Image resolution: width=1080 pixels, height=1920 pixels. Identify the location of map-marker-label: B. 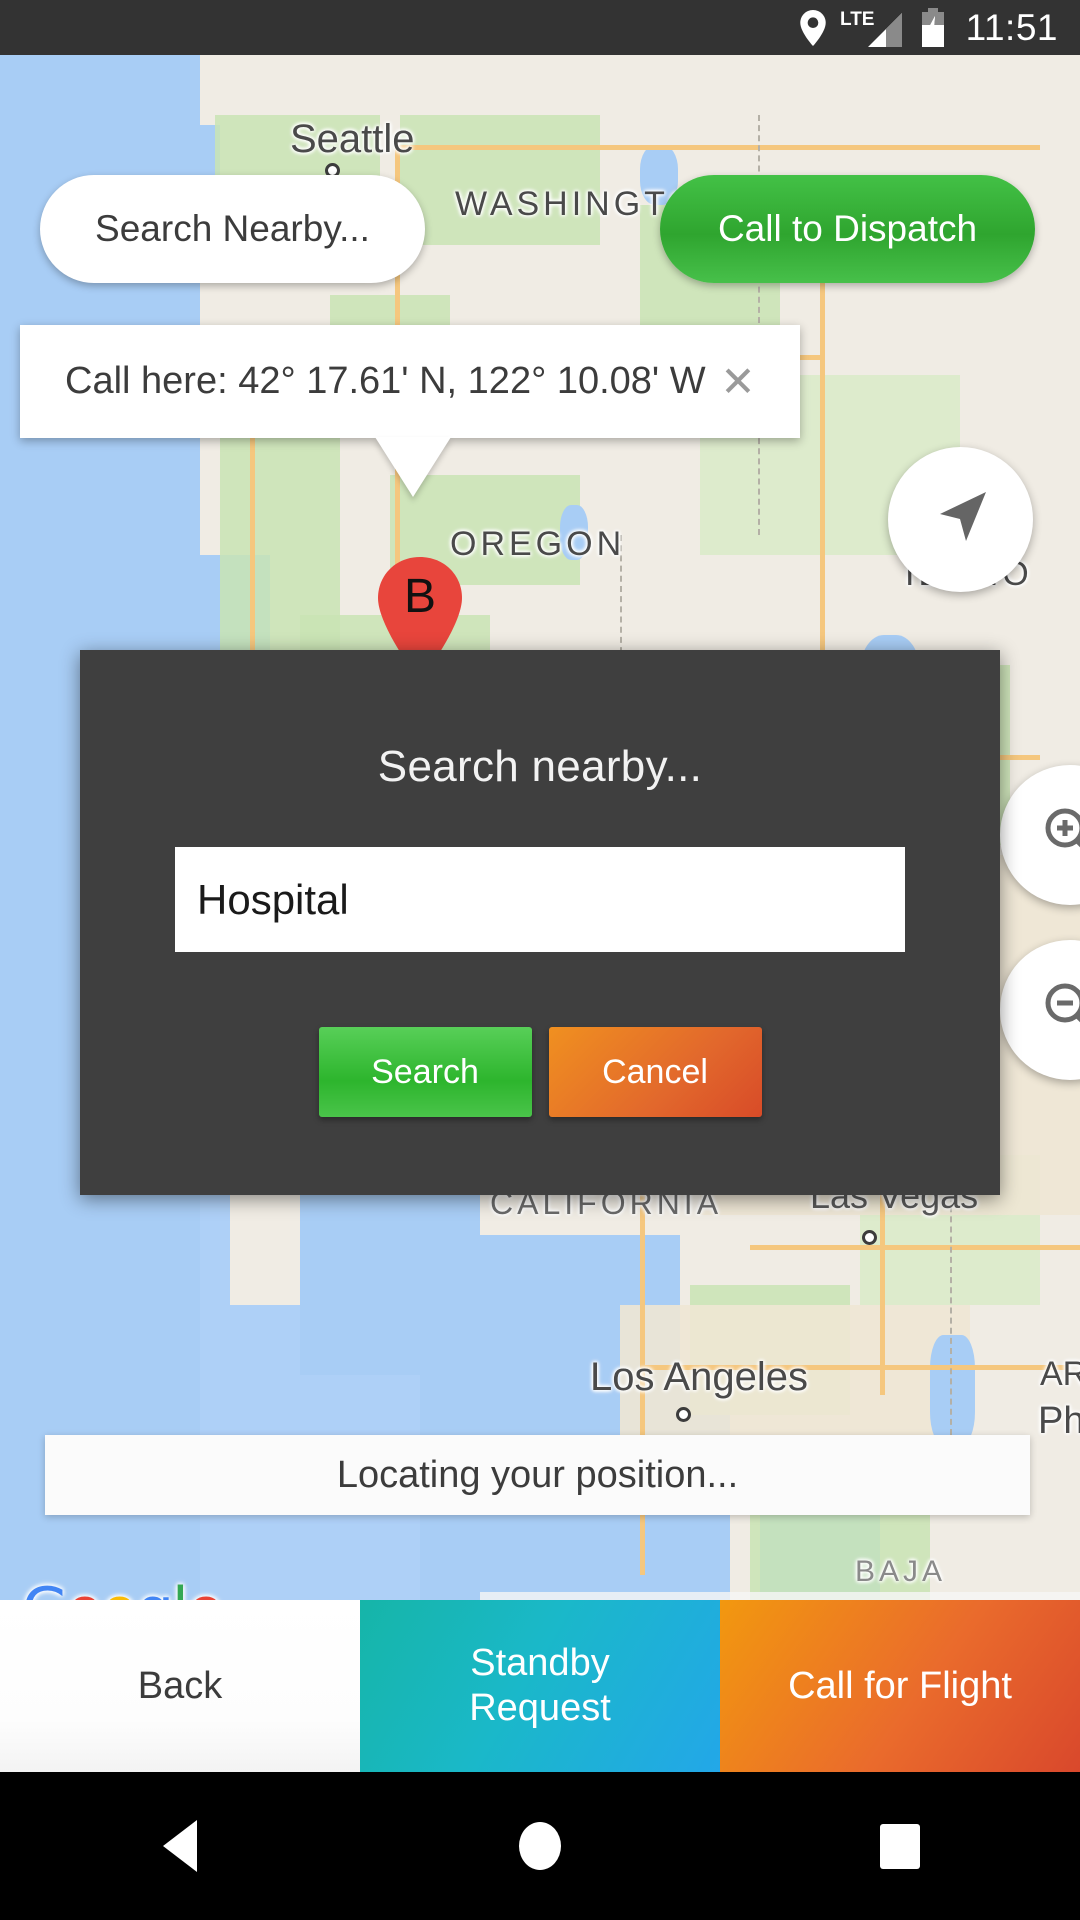
(419, 596).